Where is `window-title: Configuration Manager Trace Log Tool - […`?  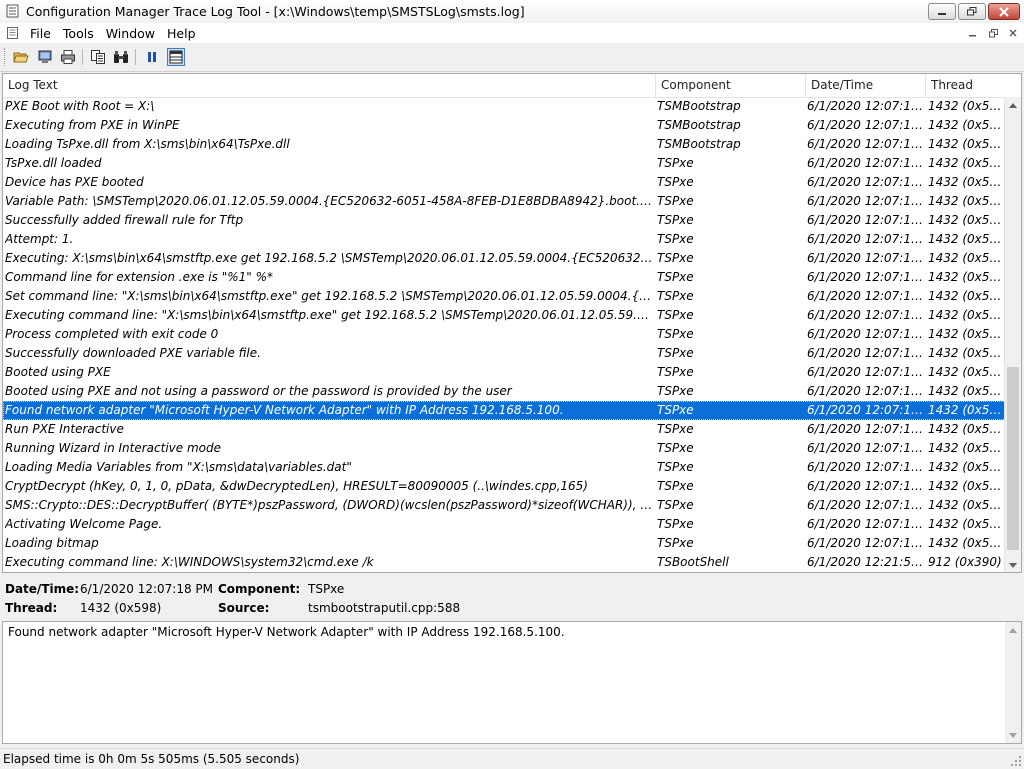
window-title: Configuration Manager Trace Log Tool - [… is located at coordinates (275, 11).